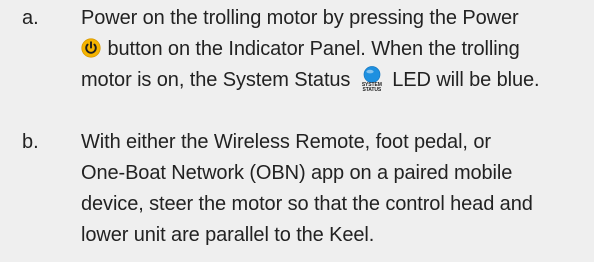 Image resolution: width=594 pixels, height=262 pixels. What do you see at coordinates (463, 80) in the screenshot?
I see `step-a-line-3-text-end: LED will be blue.` at bounding box center [463, 80].